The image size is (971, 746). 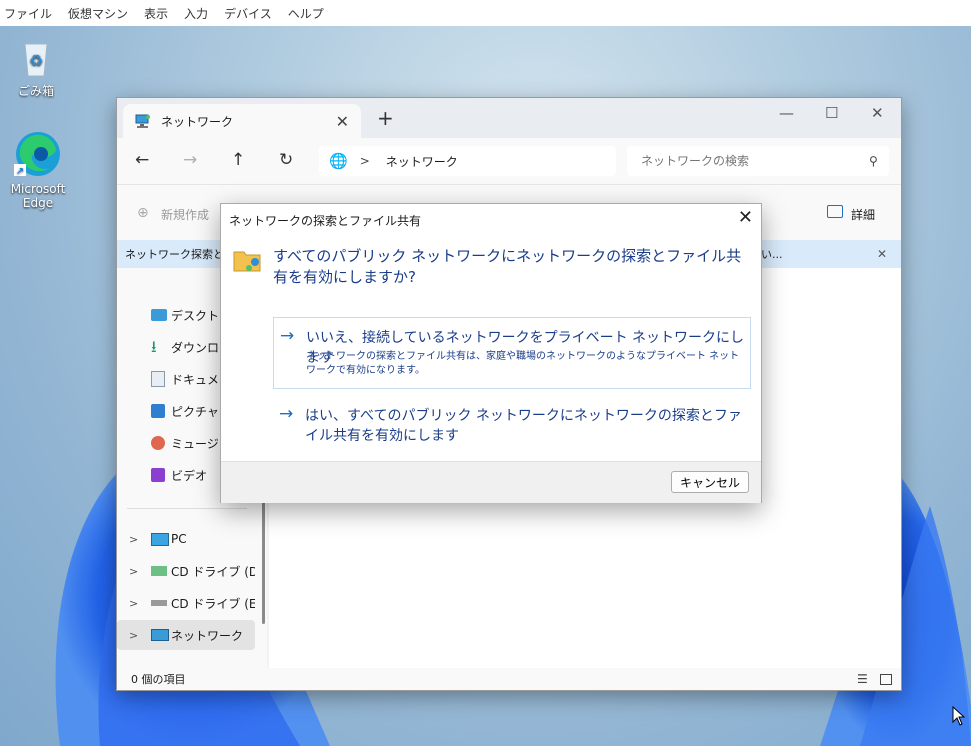 What do you see at coordinates (185, 214) in the screenshot?
I see `new-item-button: 新規作成` at bounding box center [185, 214].